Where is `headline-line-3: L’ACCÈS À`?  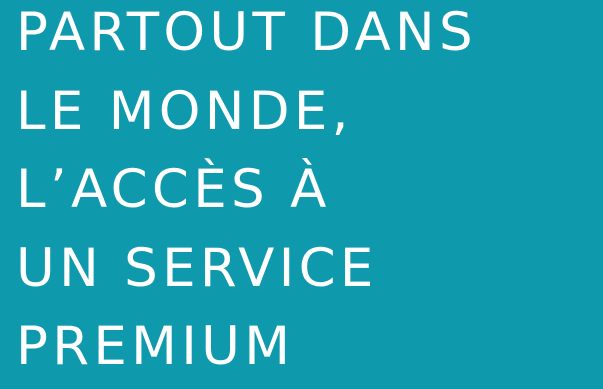 headline-line-3: L’ACCÈS À is located at coordinates (173, 189).